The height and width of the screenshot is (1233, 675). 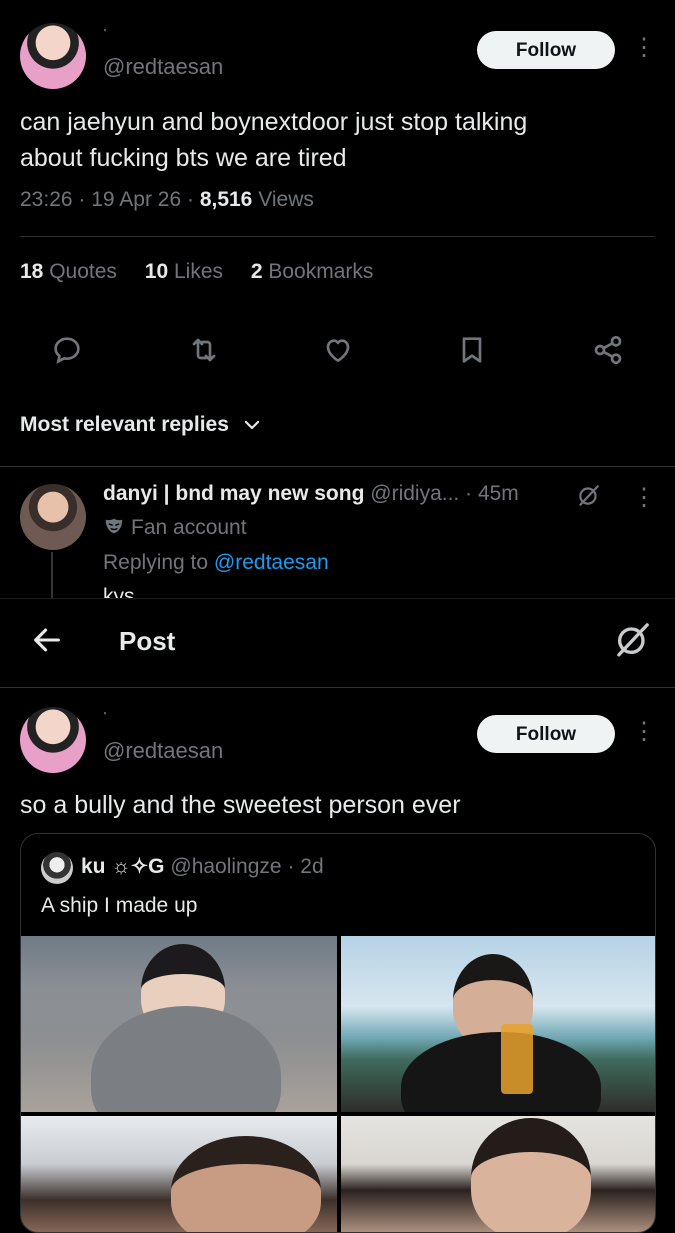 I want to click on reply-more-options-icon: ⋮, so click(x=644, y=498).